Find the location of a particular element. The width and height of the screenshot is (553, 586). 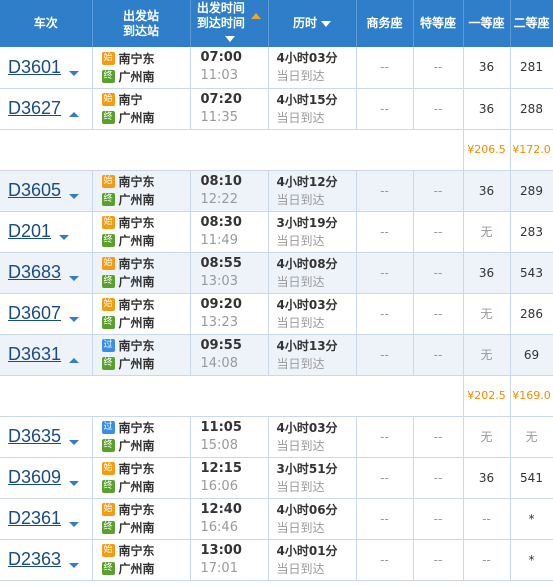

train-number-cell: D3609 is located at coordinates (46, 478).